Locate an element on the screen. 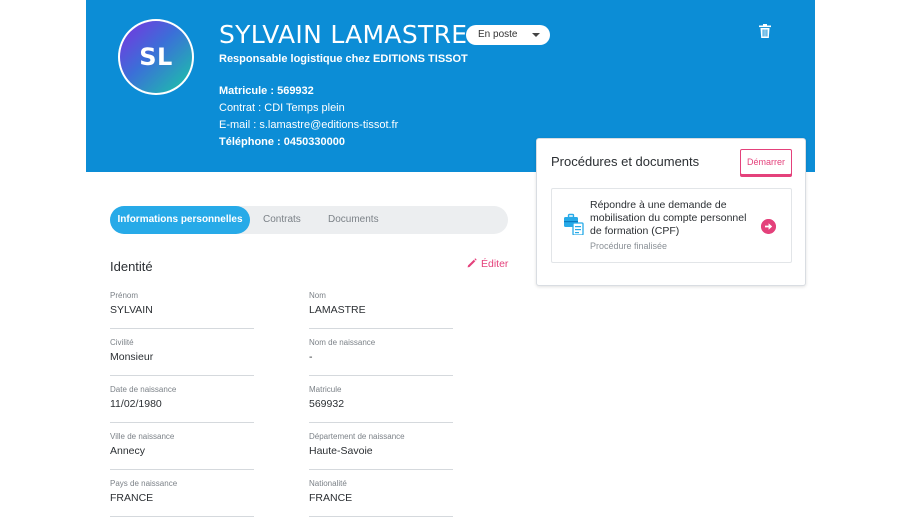 Image resolution: width=900 pixels, height=531 pixels. field-label: Matricule is located at coordinates (325, 389).